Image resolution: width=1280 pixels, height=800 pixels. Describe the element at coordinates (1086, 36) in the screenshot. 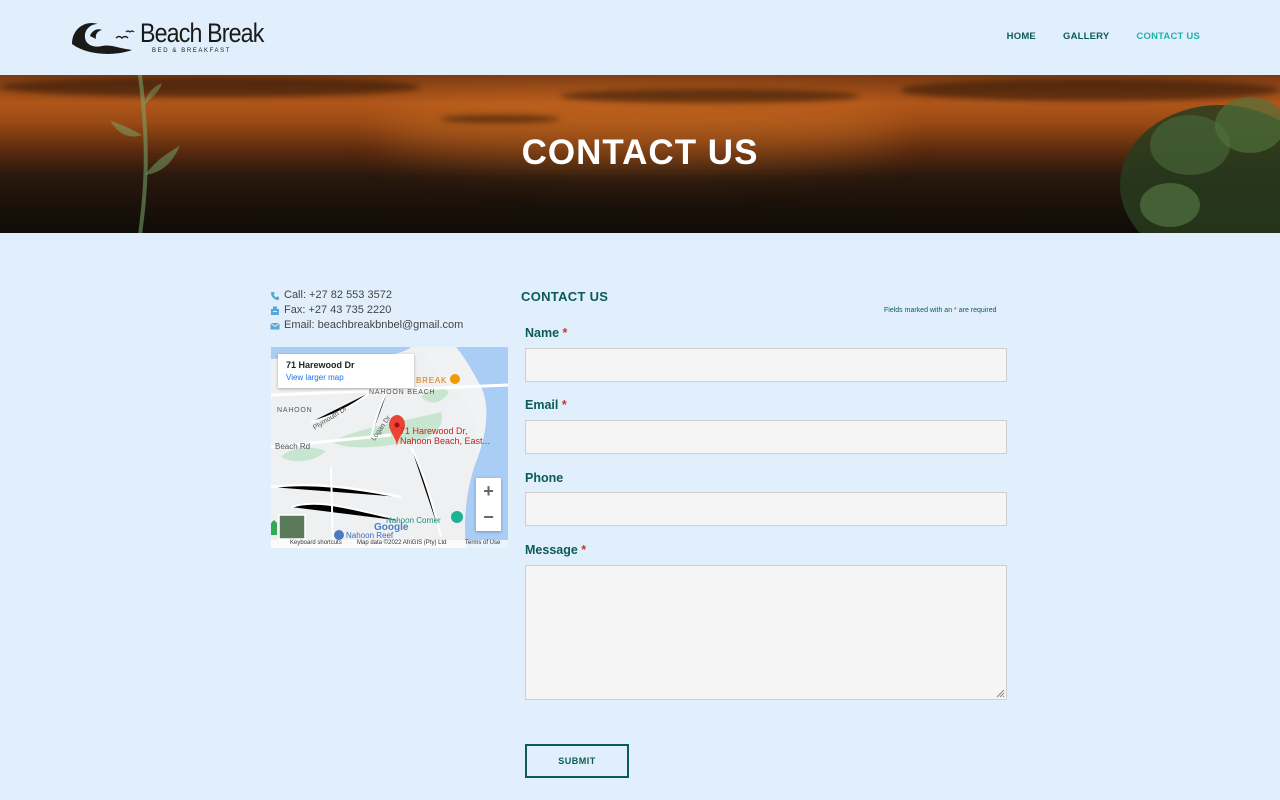

I see `nav-gallery: GALLERY` at that location.